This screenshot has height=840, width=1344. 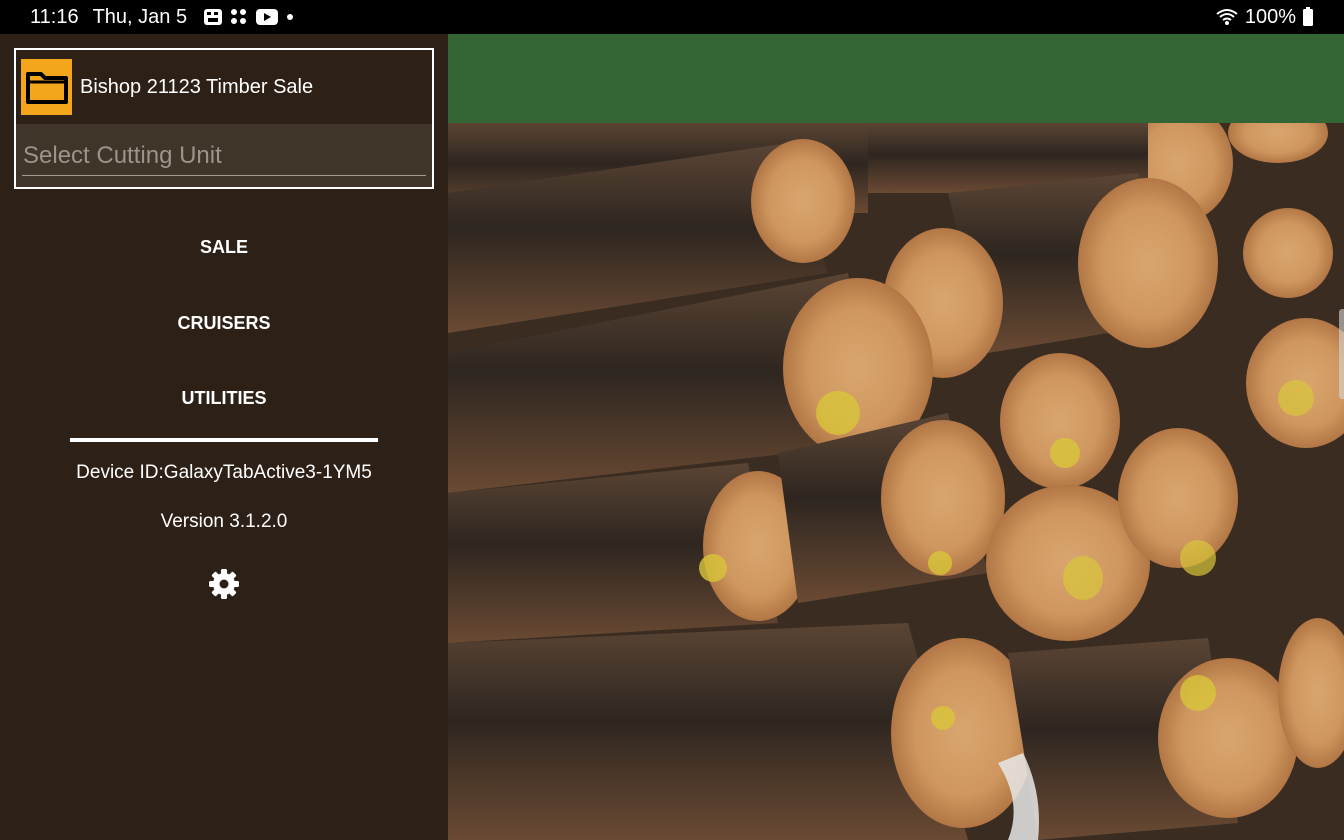 I want to click on folder-button, so click(x=46, y=87).